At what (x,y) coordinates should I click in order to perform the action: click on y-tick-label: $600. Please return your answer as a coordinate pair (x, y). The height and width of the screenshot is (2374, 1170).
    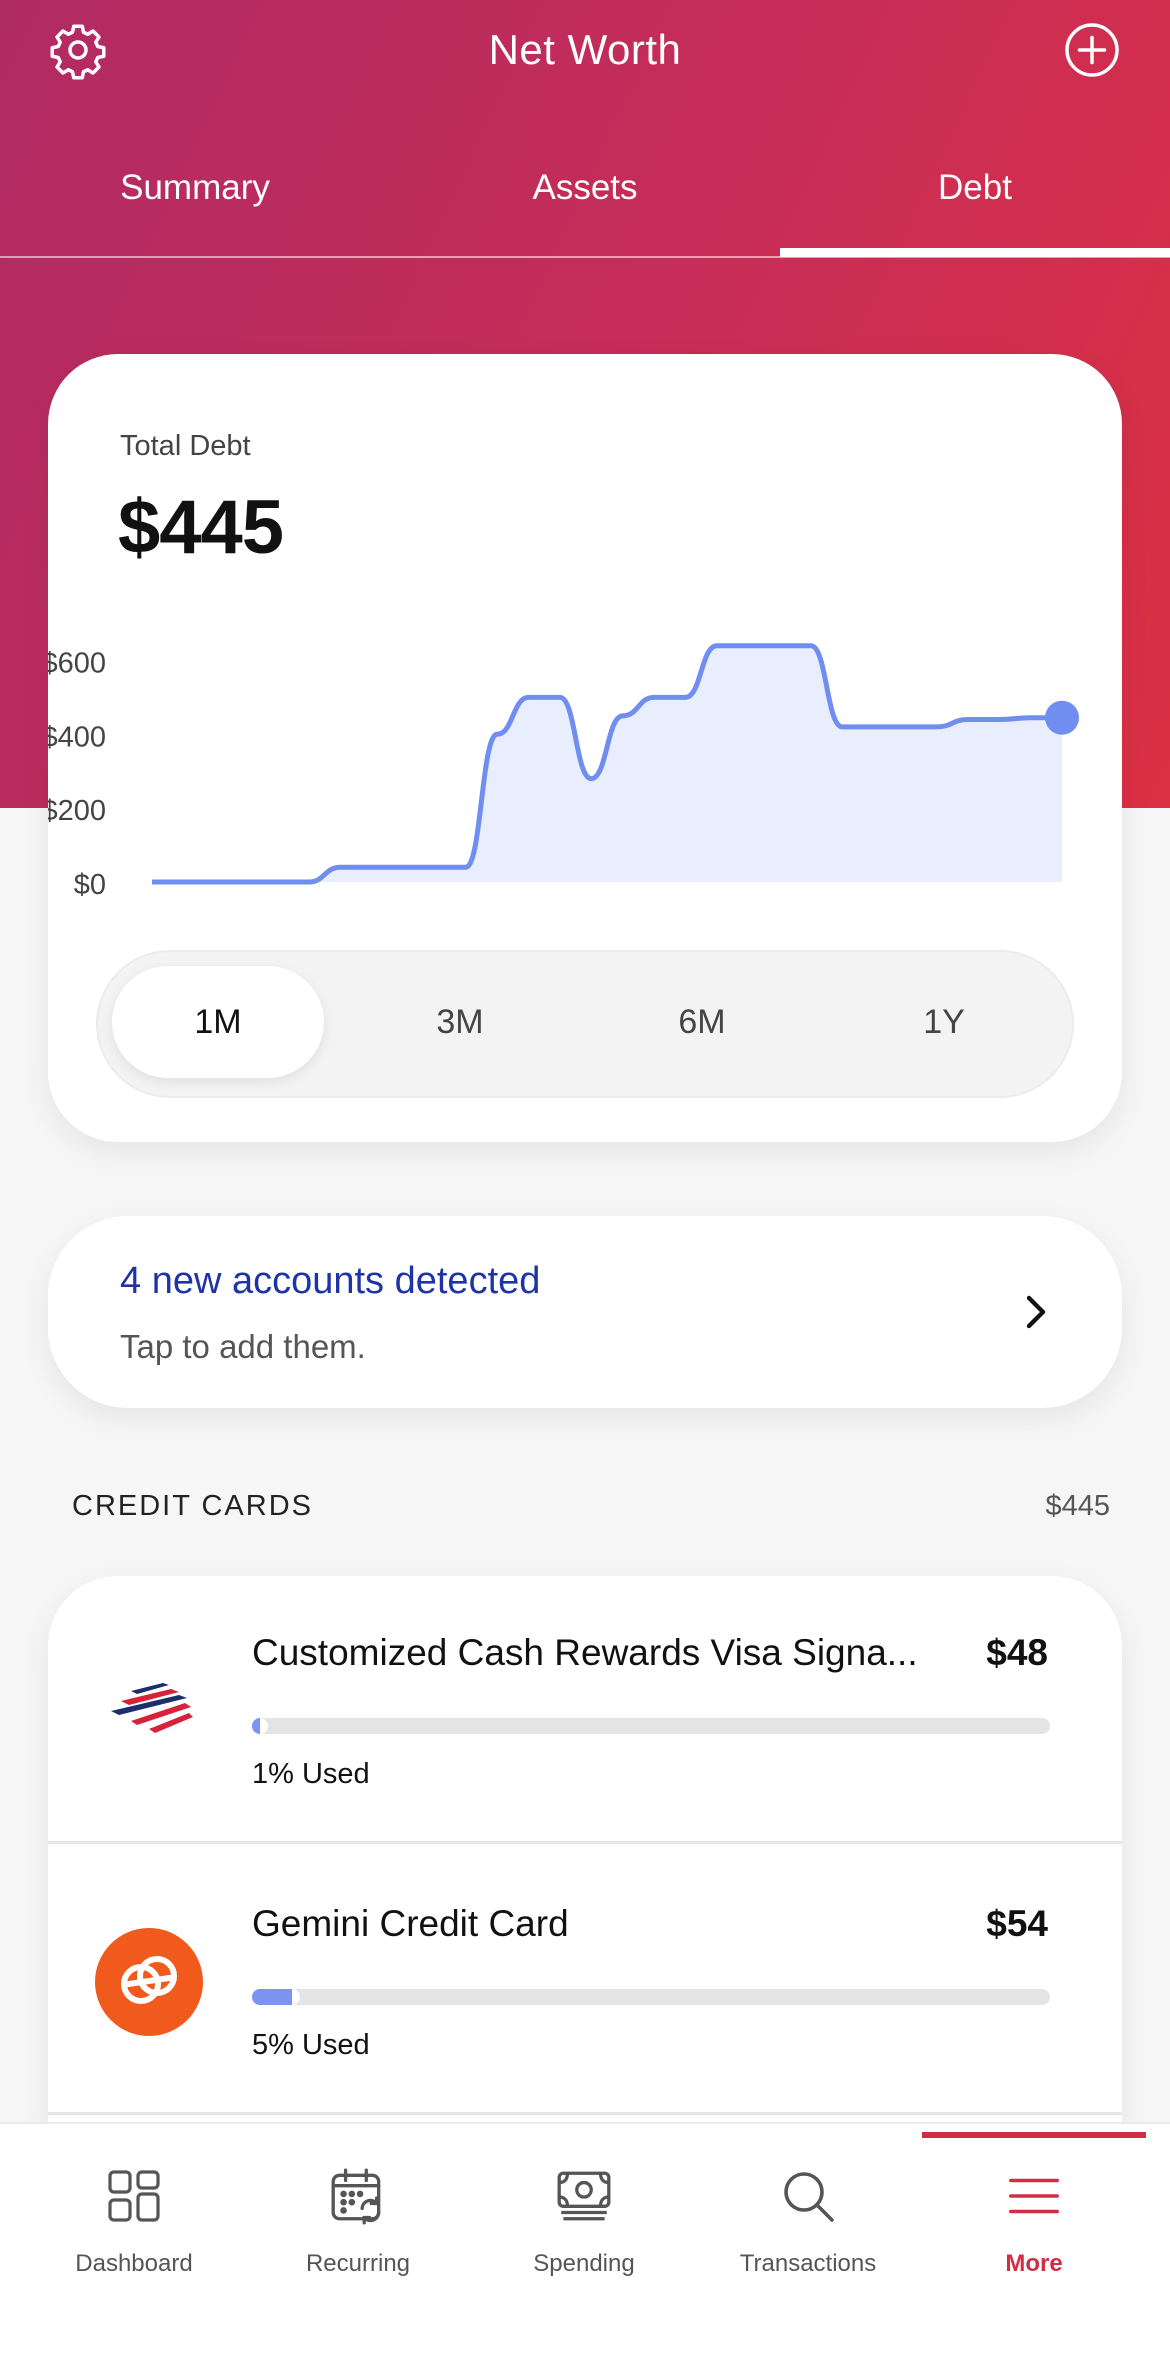
    Looking at the image, I should click on (77, 663).